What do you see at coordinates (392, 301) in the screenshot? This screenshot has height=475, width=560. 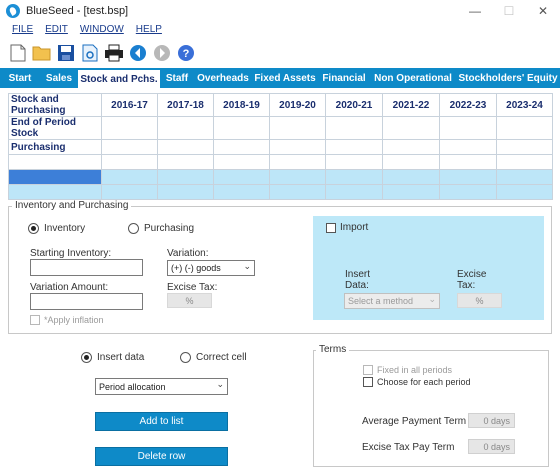 I see `import-method-select: Select a method ⌄` at bounding box center [392, 301].